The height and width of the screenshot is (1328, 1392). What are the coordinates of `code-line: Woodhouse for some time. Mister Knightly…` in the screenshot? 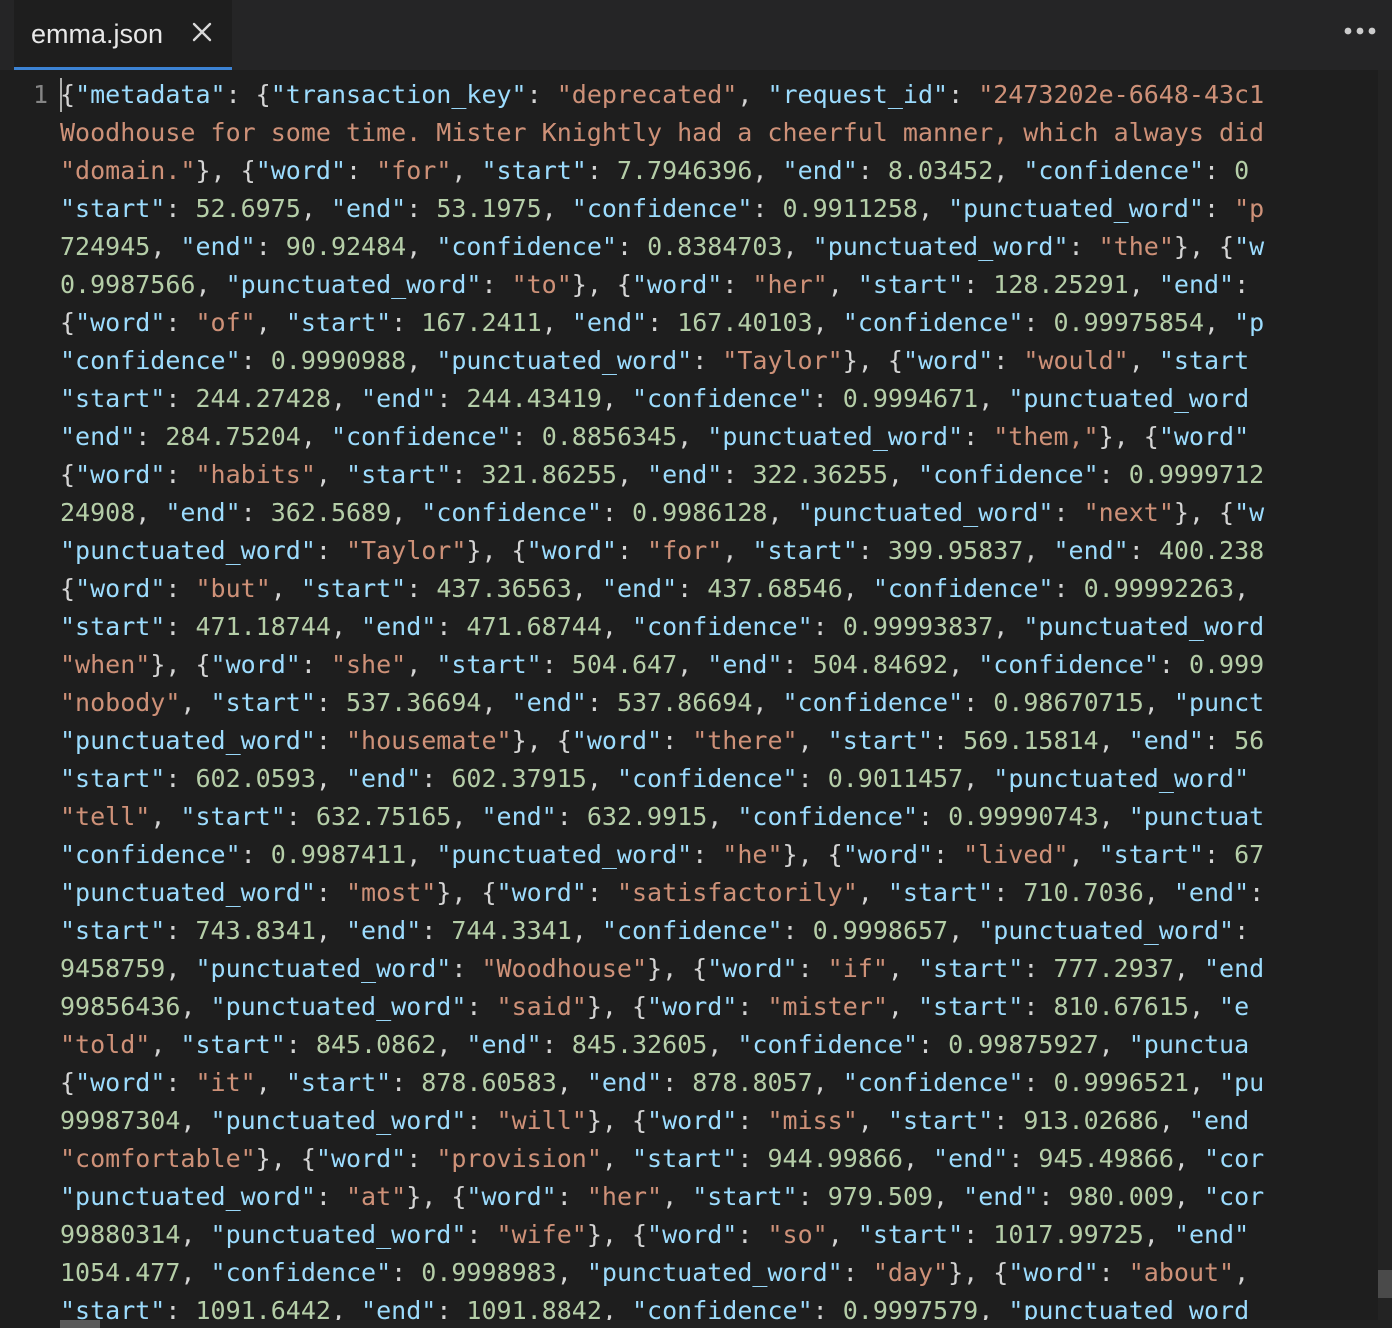 It's located at (726, 133).